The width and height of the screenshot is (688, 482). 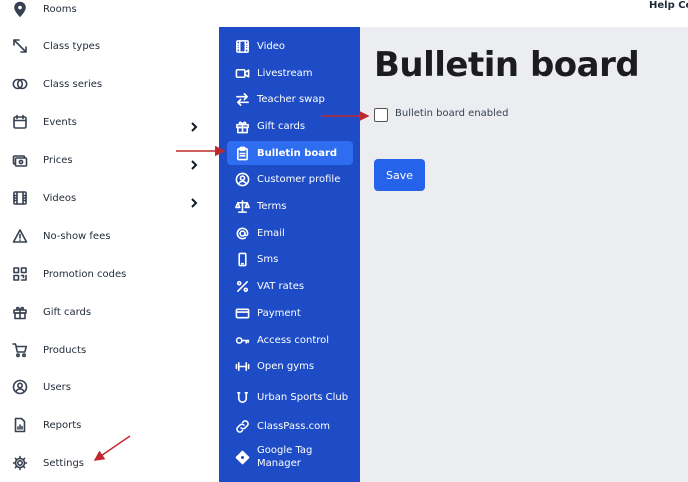 I want to click on scales-icon, so click(x=242, y=206).